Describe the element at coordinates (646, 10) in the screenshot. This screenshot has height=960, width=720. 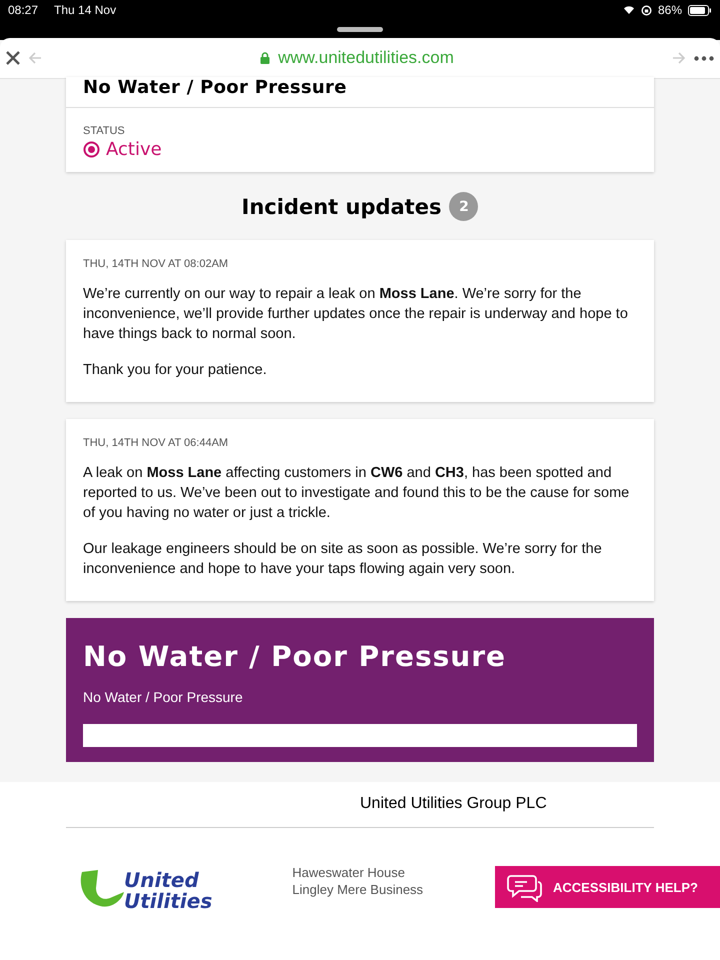
I see `orientation-lock-icon` at that location.